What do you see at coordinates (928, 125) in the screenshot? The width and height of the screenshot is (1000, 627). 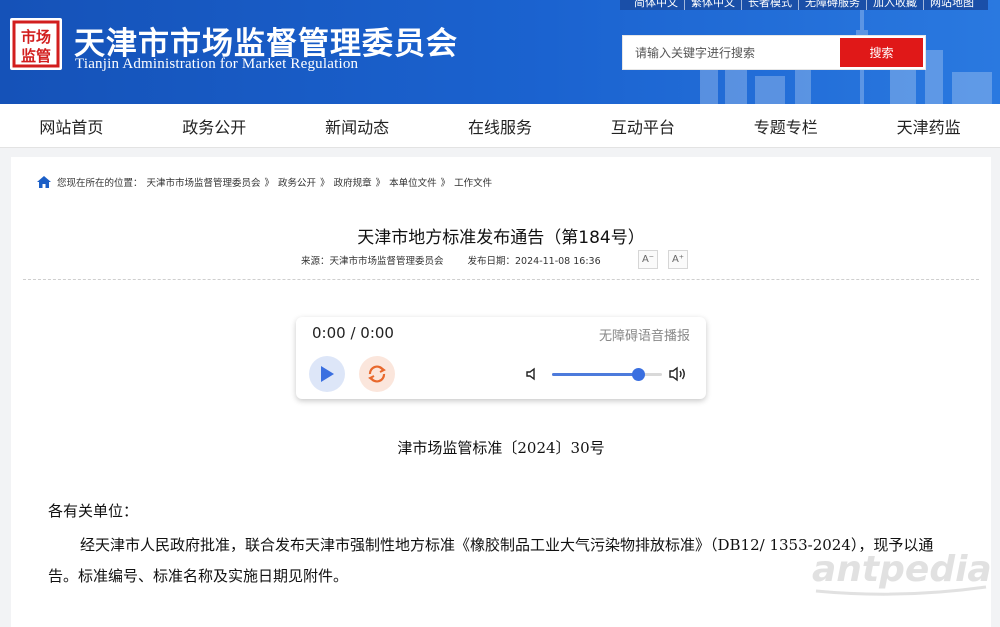 I see `nav-item-drug-supervision: 天津药监` at bounding box center [928, 125].